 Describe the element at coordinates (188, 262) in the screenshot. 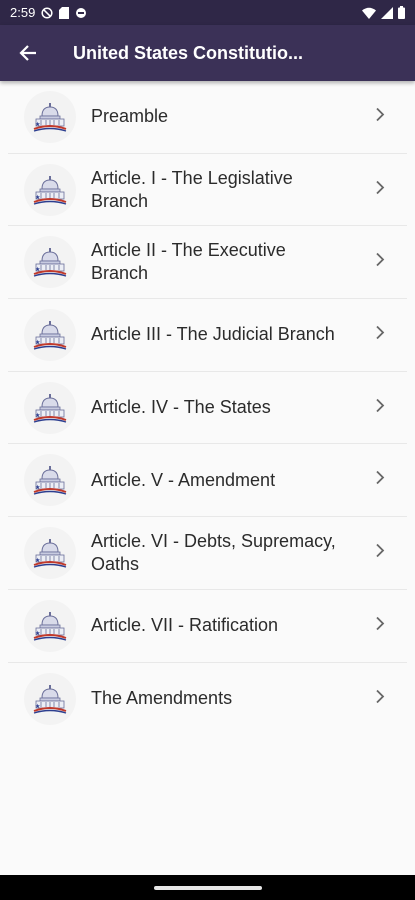

I see `list-item-label: Article II - The Executive Branch` at that location.